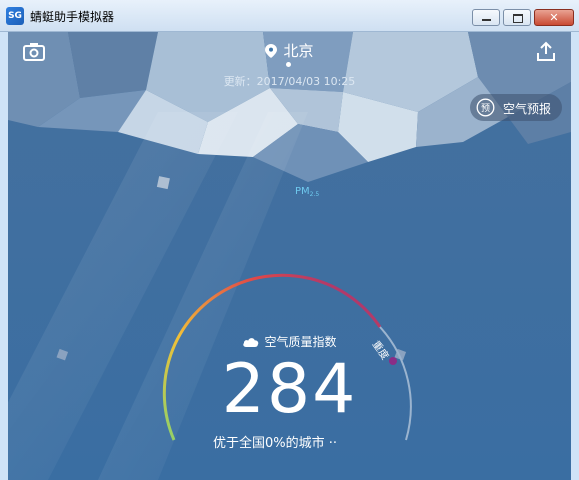 This screenshot has width=579, height=480. I want to click on forecast-icon: 预, so click(485, 107).